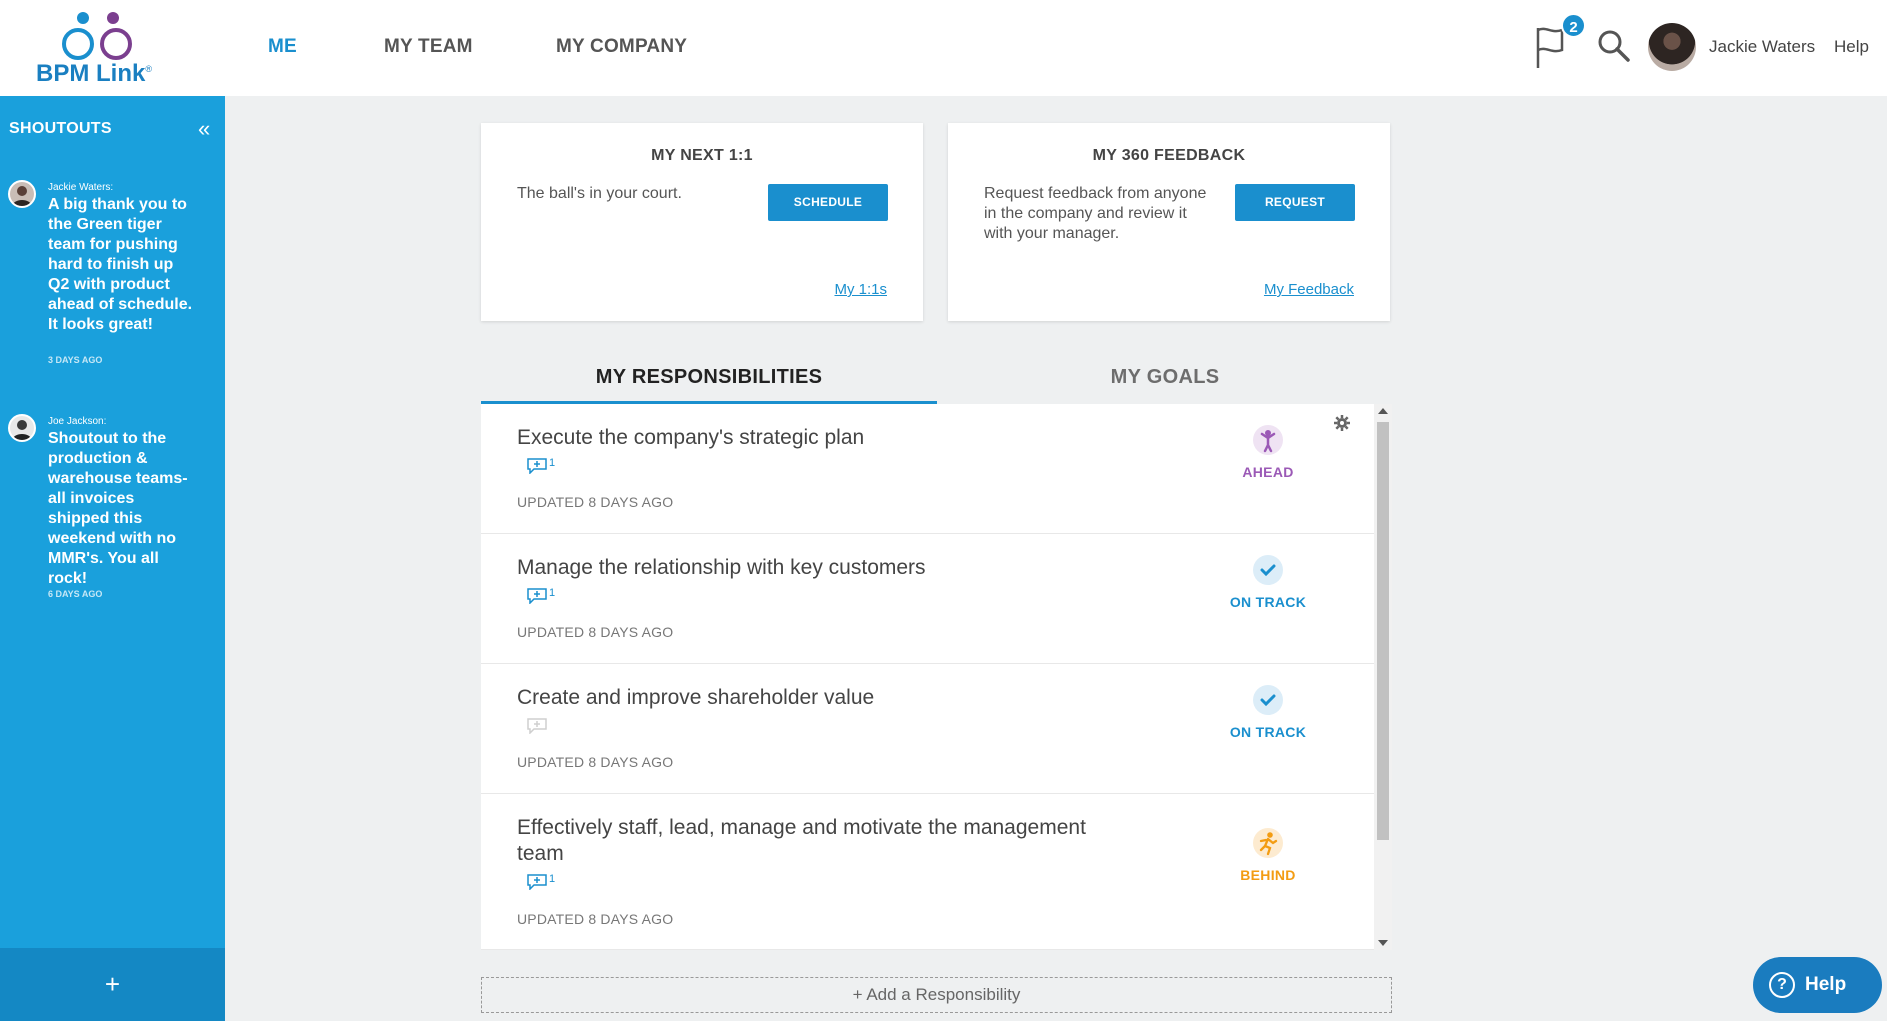 Image resolution: width=1887 pixels, height=1021 pixels. I want to click on question-icon: ?, so click(1782, 985).